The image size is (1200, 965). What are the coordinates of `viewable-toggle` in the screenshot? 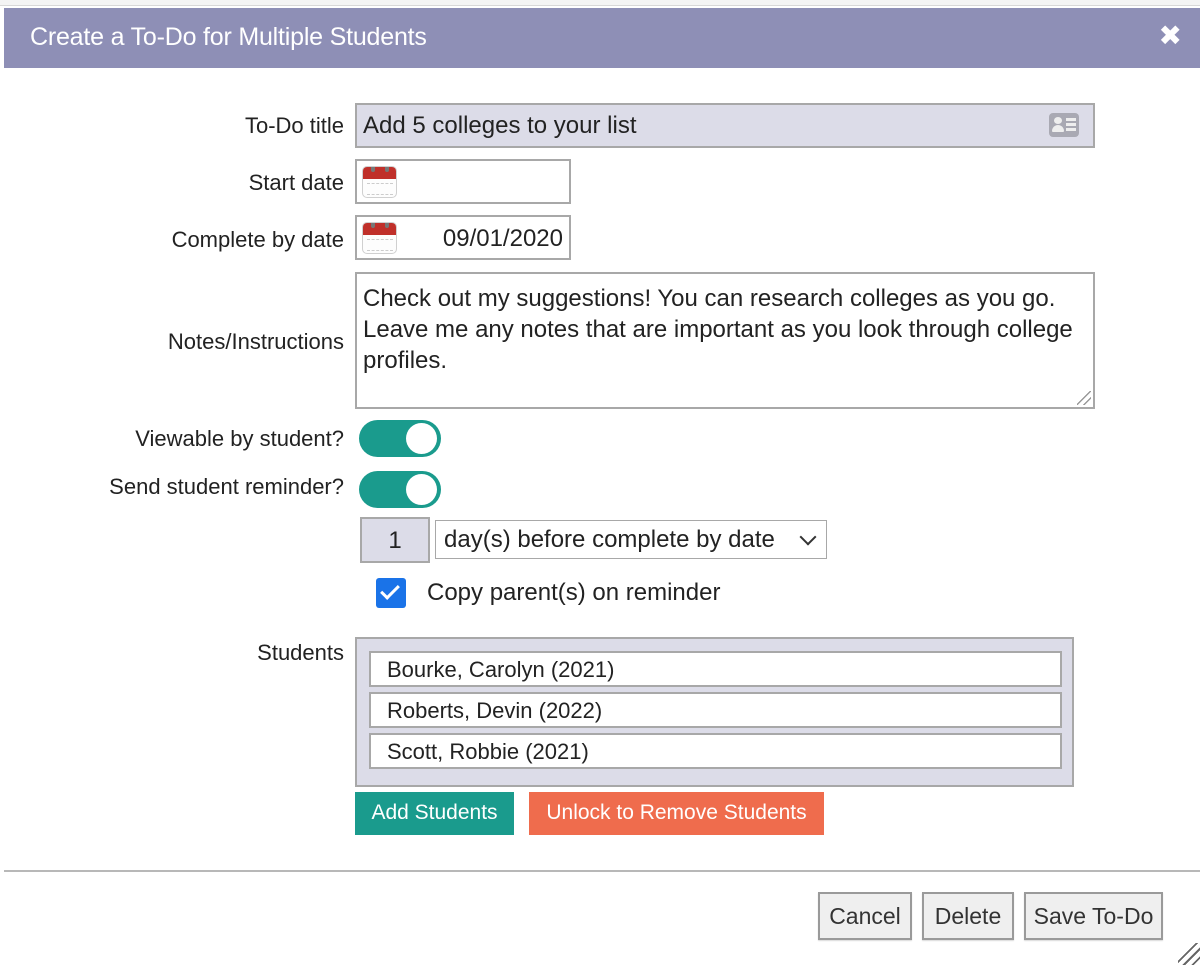 It's located at (400, 438).